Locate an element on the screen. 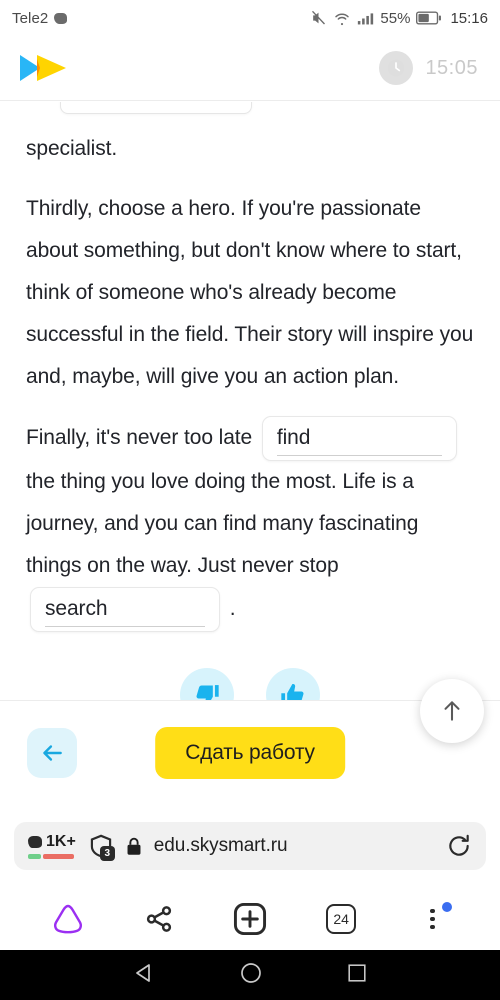  plus-square-icon is located at coordinates (250, 919).